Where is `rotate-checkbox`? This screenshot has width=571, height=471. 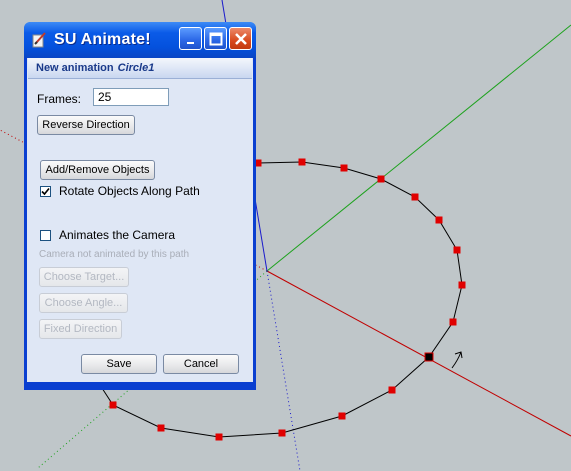 rotate-checkbox is located at coordinates (45, 191).